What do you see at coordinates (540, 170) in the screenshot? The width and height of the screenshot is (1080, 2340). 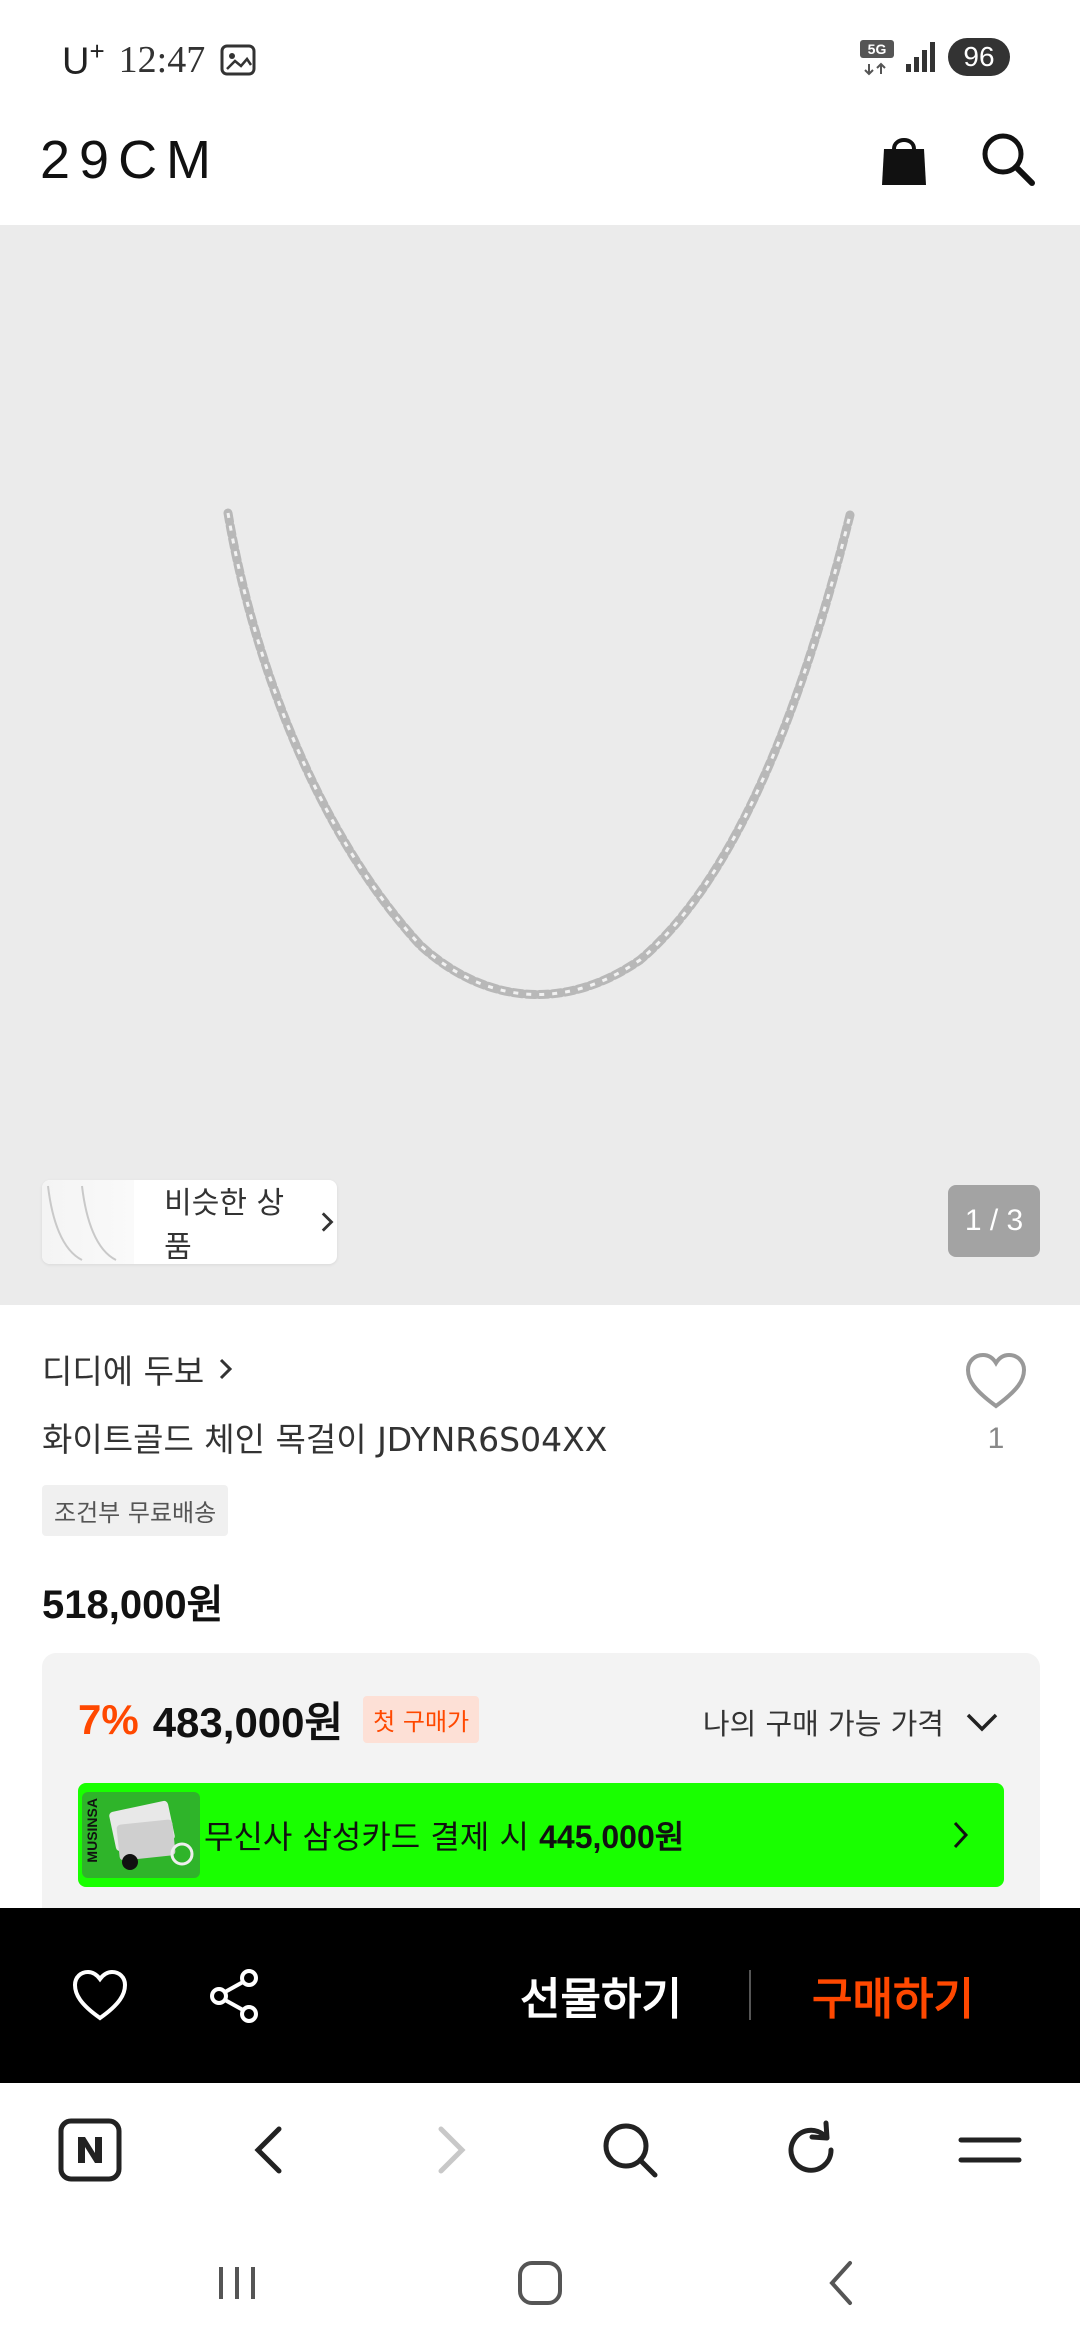 I see `app-header: 29CM` at bounding box center [540, 170].